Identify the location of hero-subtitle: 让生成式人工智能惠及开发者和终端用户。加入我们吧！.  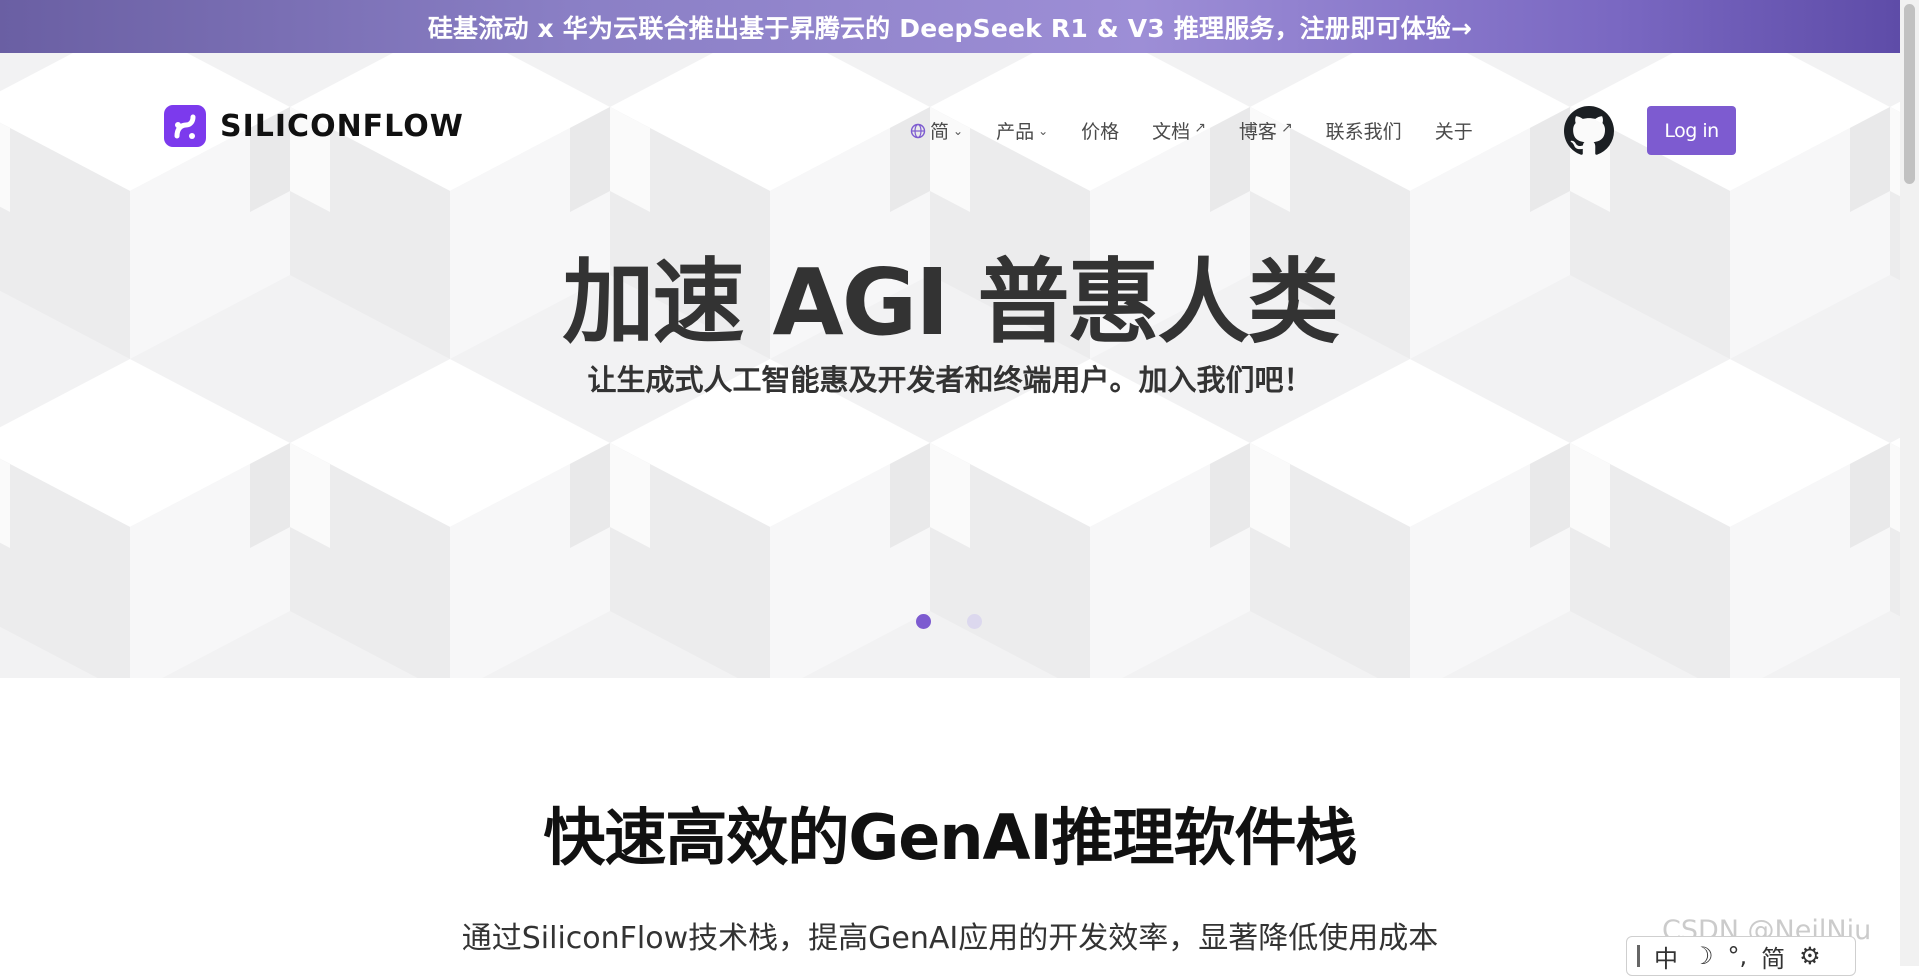
(950, 380).